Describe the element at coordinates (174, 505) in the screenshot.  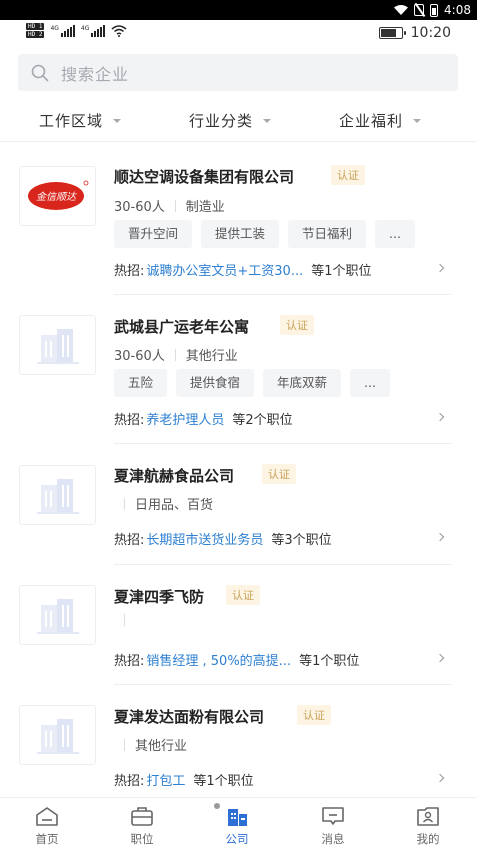
I see `company-industry: 日用品、百货` at that location.